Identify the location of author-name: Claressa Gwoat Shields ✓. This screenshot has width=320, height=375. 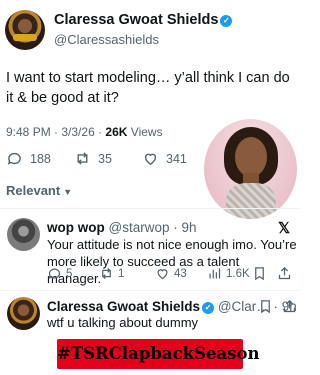
(143, 20).